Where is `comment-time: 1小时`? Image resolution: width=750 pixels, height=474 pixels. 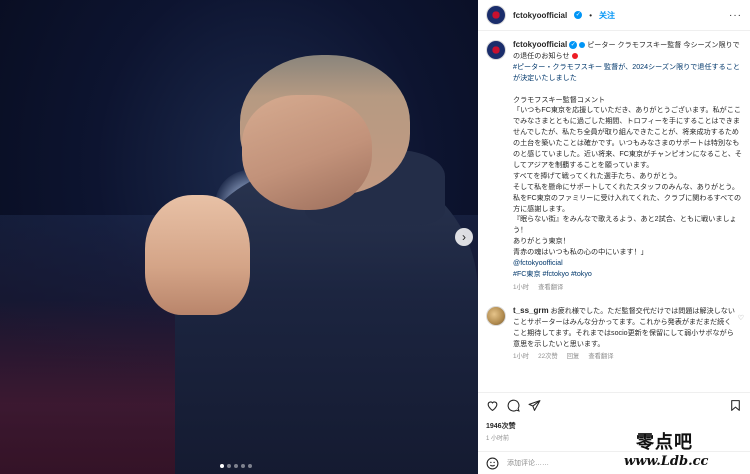 comment-time: 1小时 is located at coordinates (521, 357).